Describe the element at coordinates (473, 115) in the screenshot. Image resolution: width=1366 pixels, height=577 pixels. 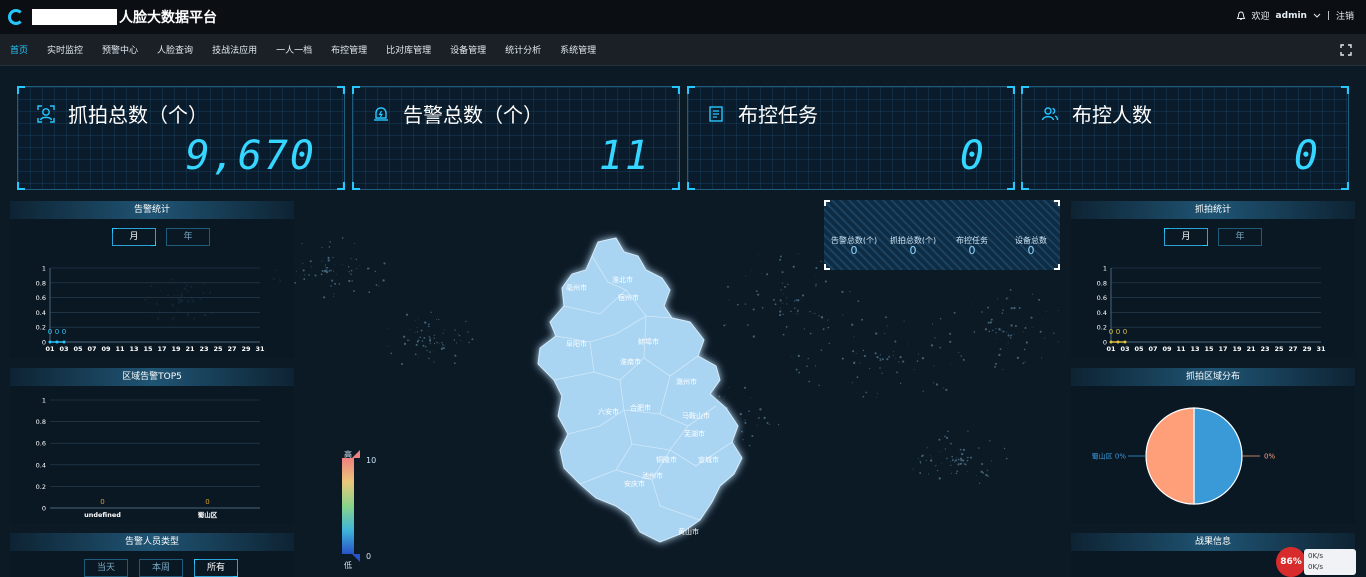
I see `card-label: 告警总数（个）` at that location.